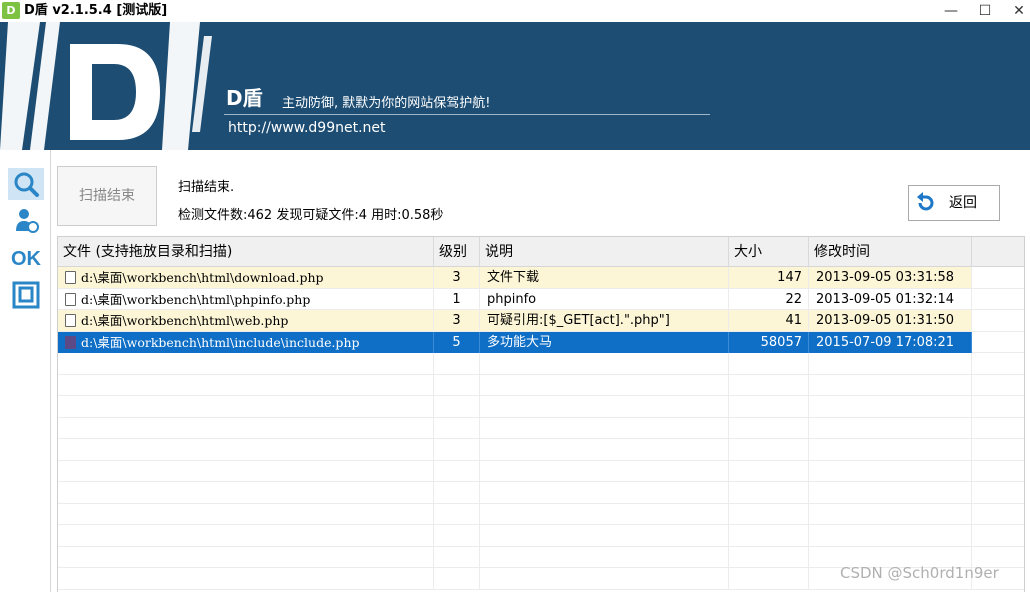 This screenshot has height=592, width=1030. Describe the element at coordinates (107, 196) in the screenshot. I see `scan-button: 扫描结束` at that location.